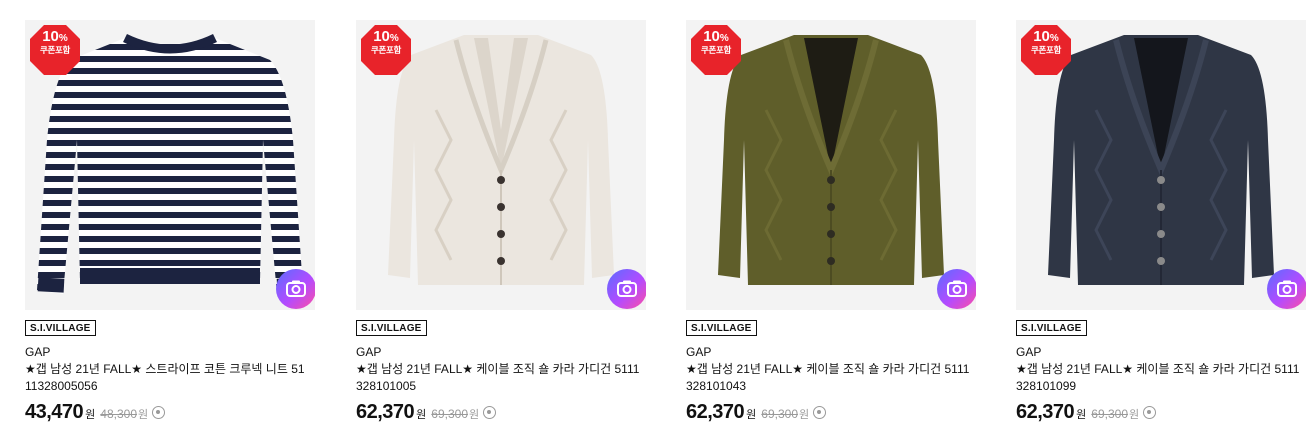  What do you see at coordinates (170, 412) in the screenshot?
I see `price-row: 43,470 원 48,300 원` at bounding box center [170, 412].